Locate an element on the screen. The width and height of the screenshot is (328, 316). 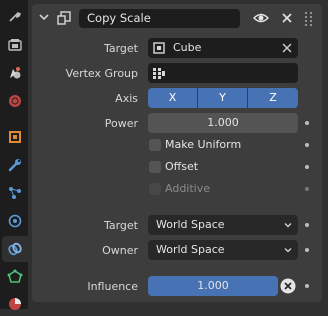
influence-value: 1.000 is located at coordinates (213, 285).